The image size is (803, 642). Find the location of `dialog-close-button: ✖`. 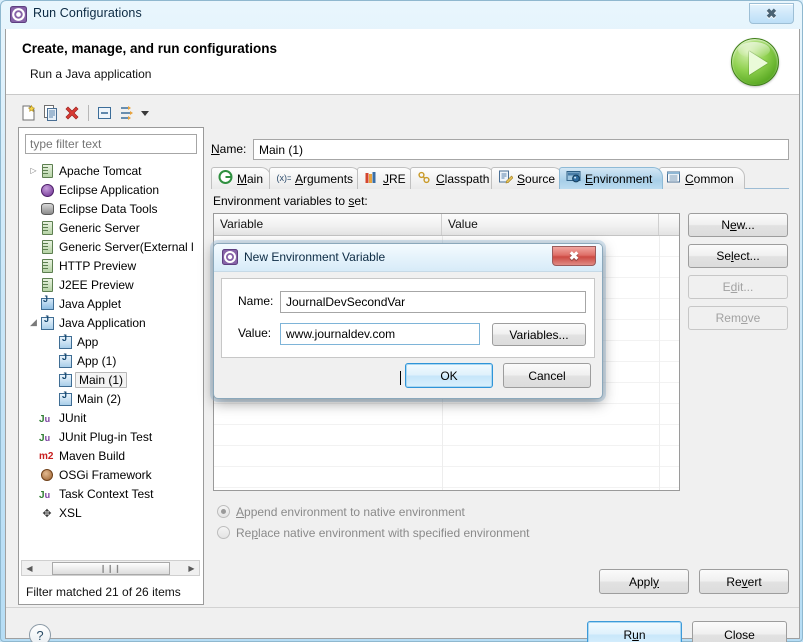

dialog-close-button: ✖ is located at coordinates (574, 256).